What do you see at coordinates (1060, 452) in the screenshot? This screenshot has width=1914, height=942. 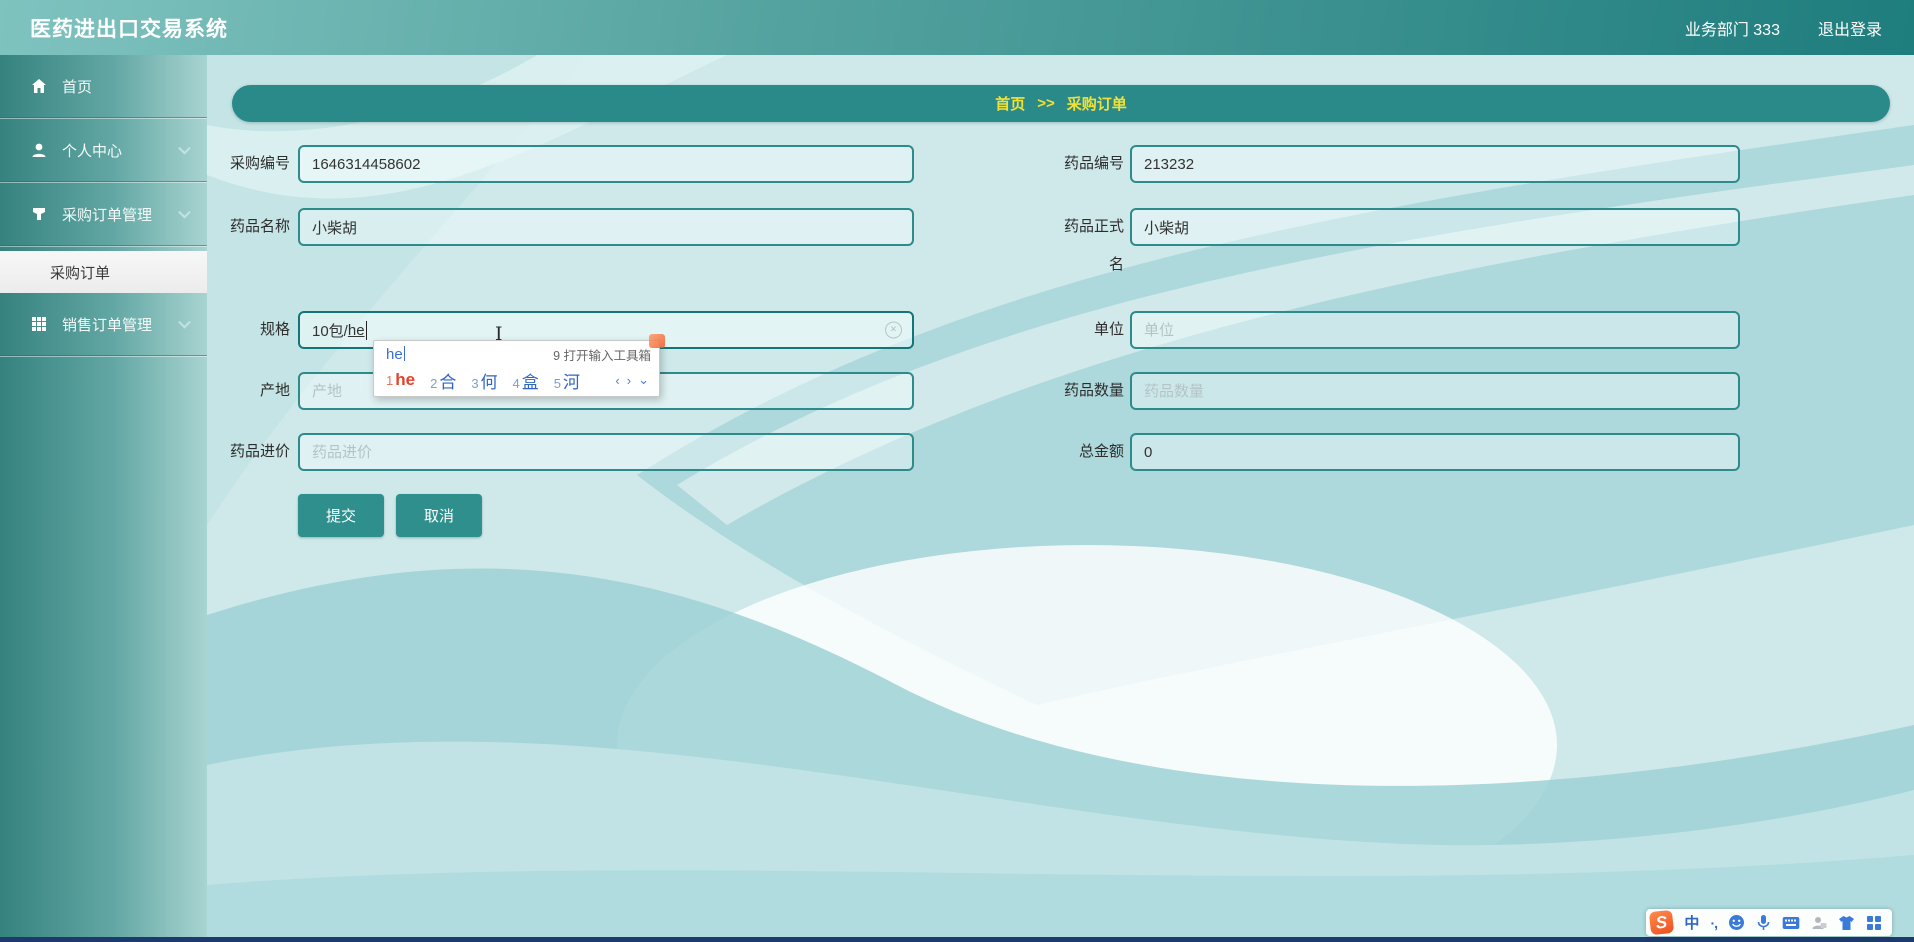 I see `form-row: 药品进价 总金额` at bounding box center [1060, 452].